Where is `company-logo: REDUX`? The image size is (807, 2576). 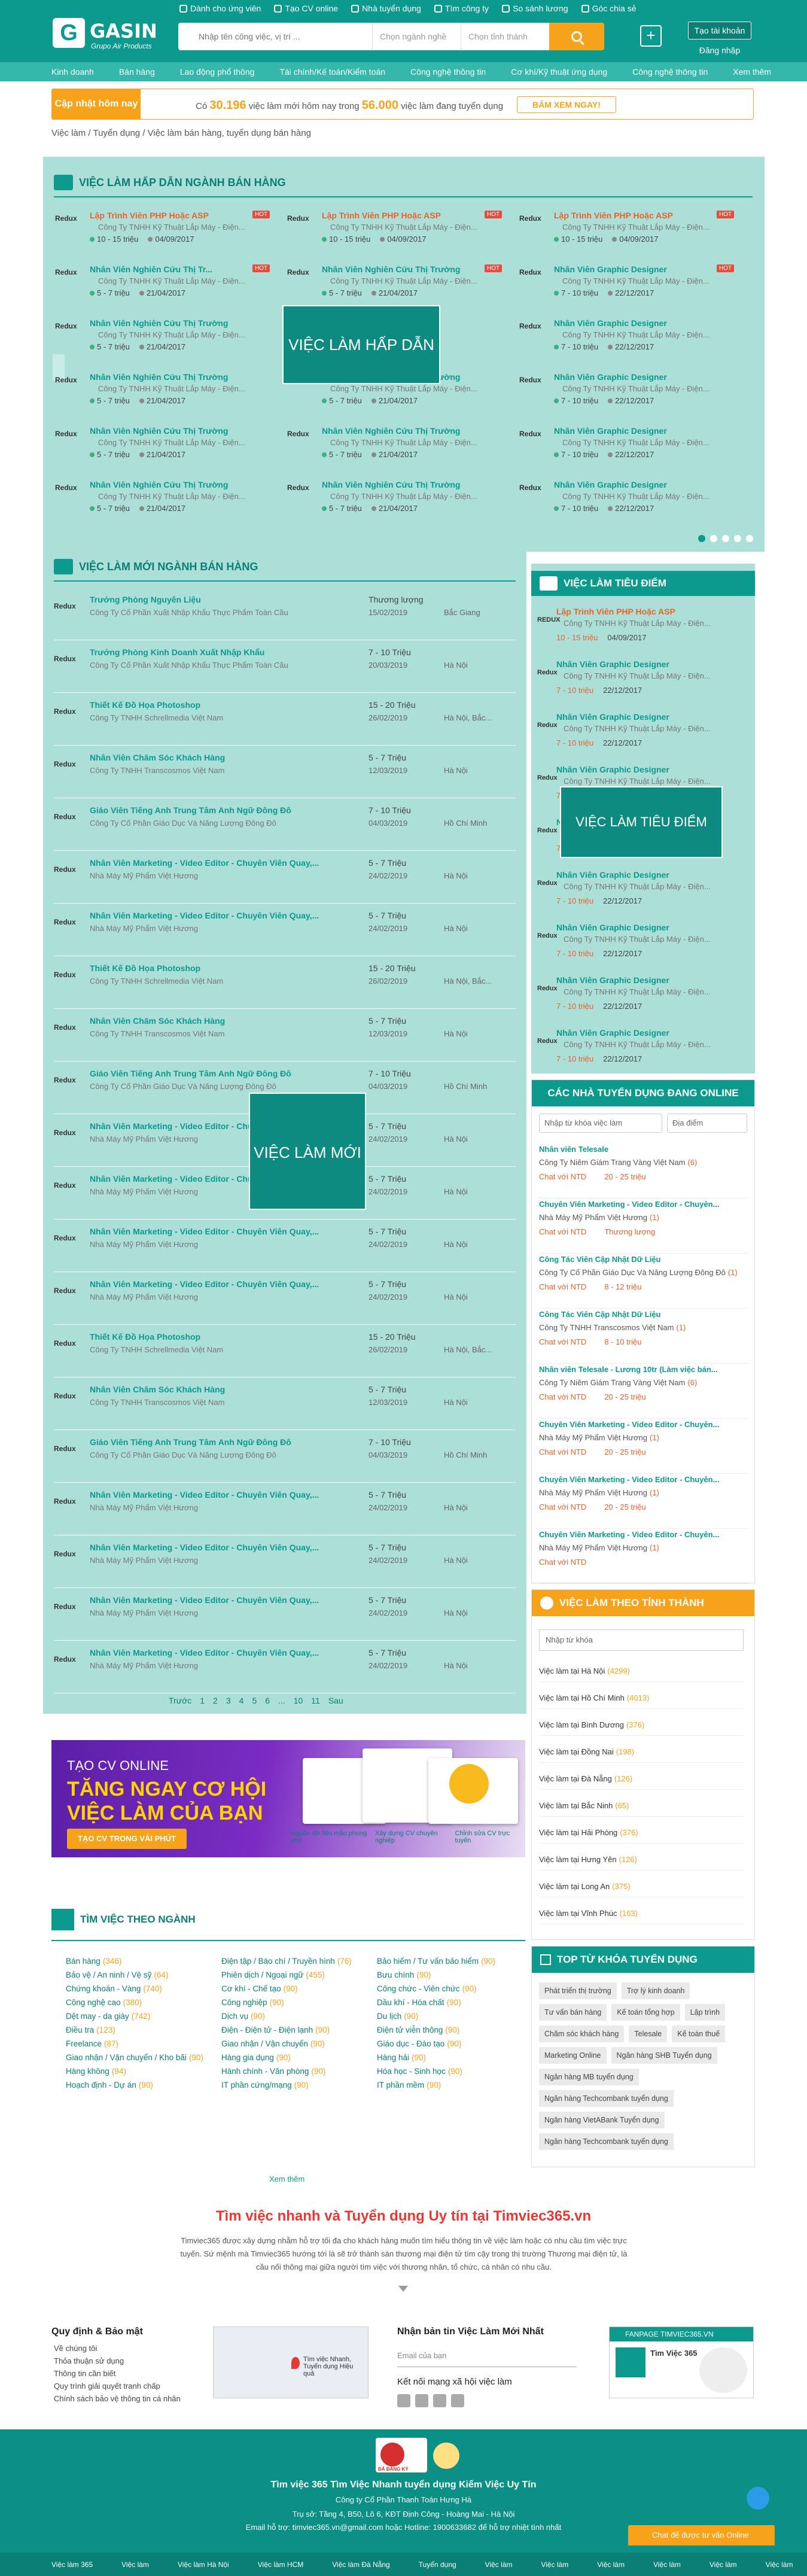
company-logo: REDUX is located at coordinates (549, 625).